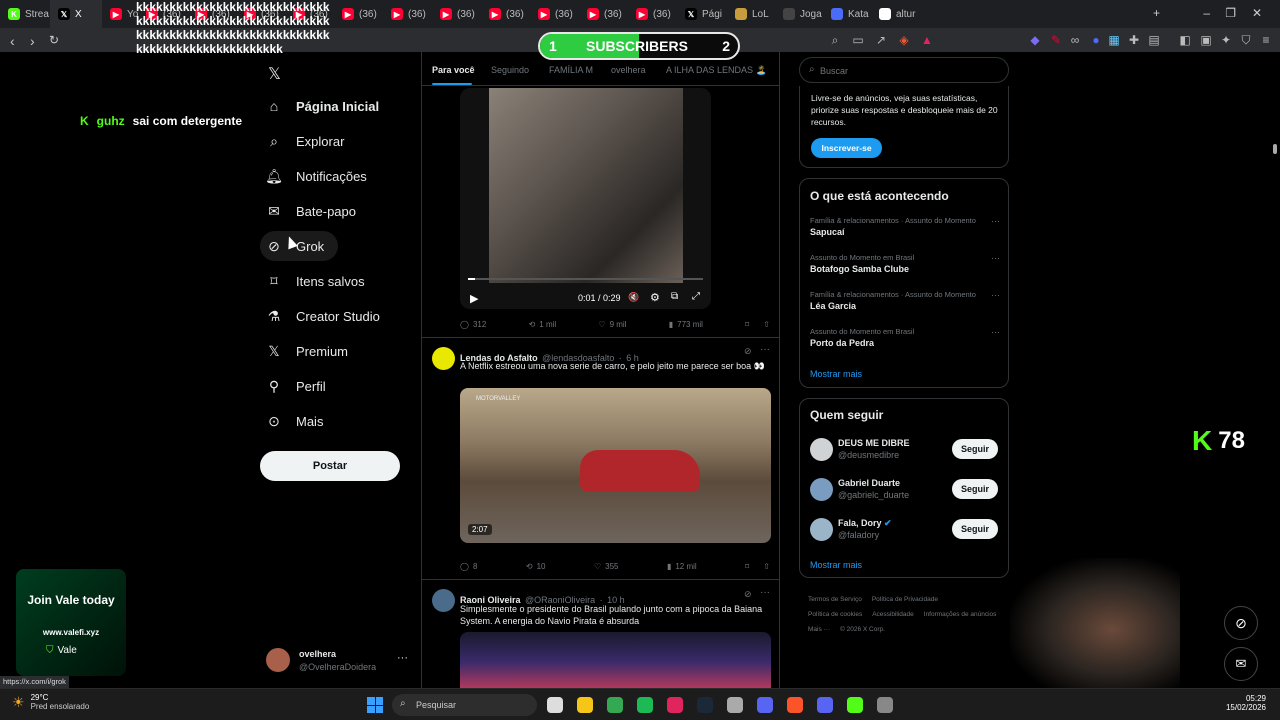 The height and width of the screenshot is (720, 1280). What do you see at coordinates (612, 324) in the screenshot?
I see `like-button: ♡ 9 mil` at bounding box center [612, 324].